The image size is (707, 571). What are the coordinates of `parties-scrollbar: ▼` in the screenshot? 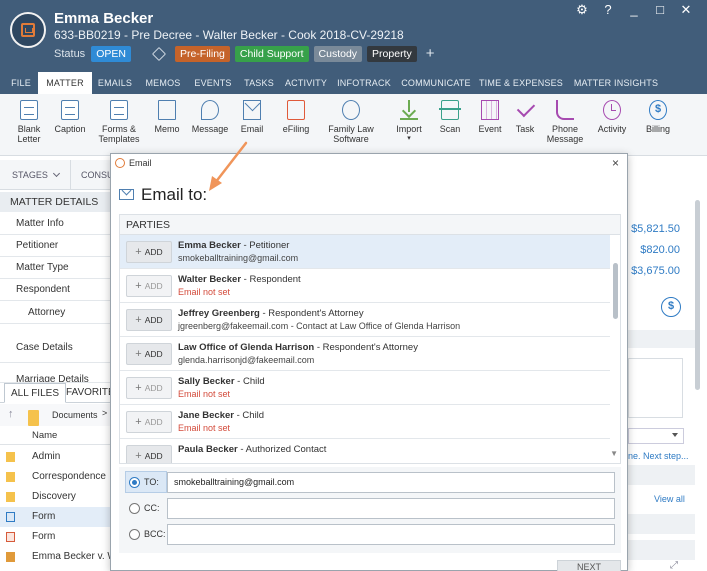 It's located at (615, 349).